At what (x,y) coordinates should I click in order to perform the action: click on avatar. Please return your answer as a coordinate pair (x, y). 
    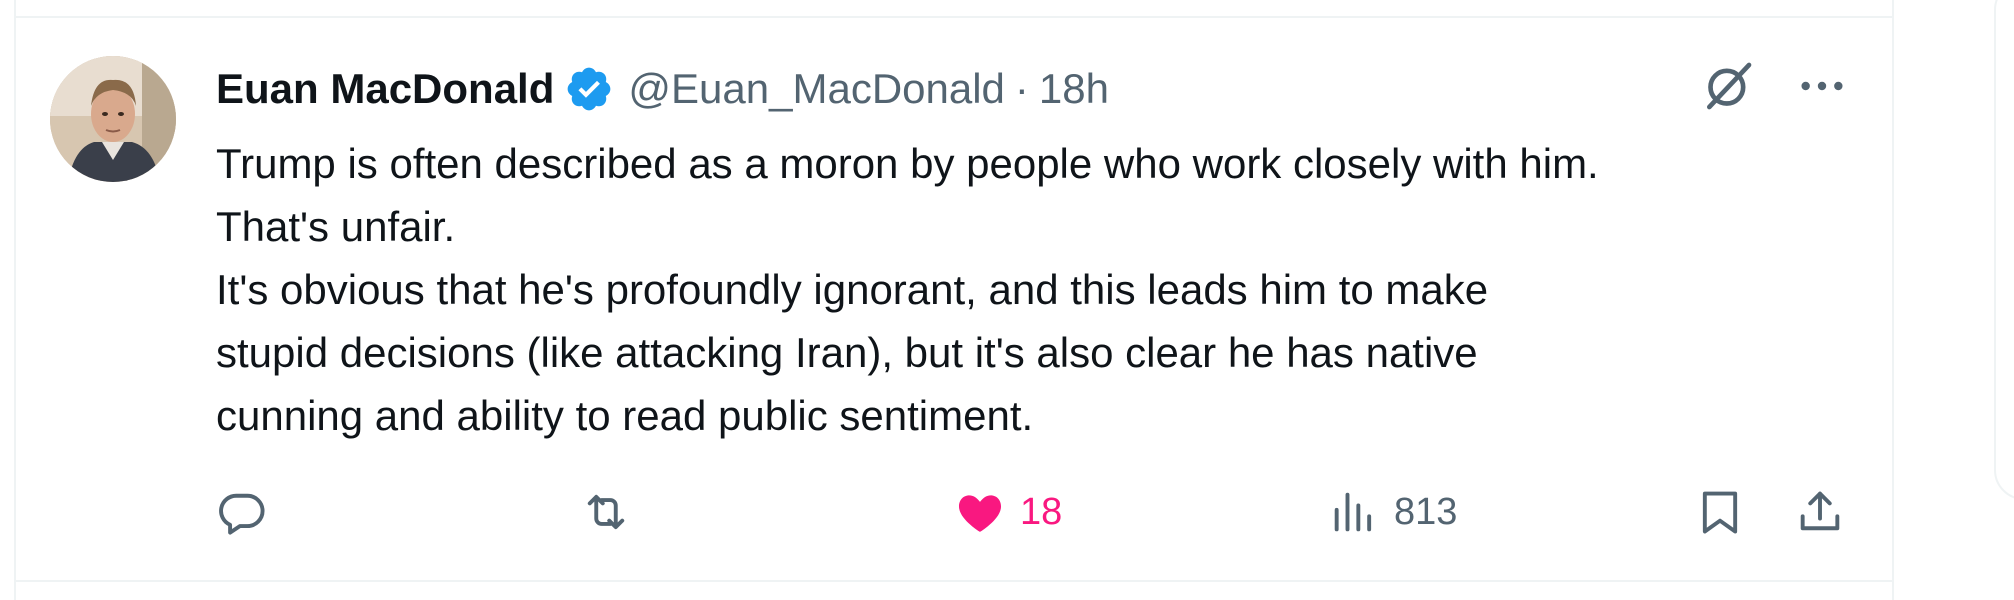
    Looking at the image, I should click on (113, 119).